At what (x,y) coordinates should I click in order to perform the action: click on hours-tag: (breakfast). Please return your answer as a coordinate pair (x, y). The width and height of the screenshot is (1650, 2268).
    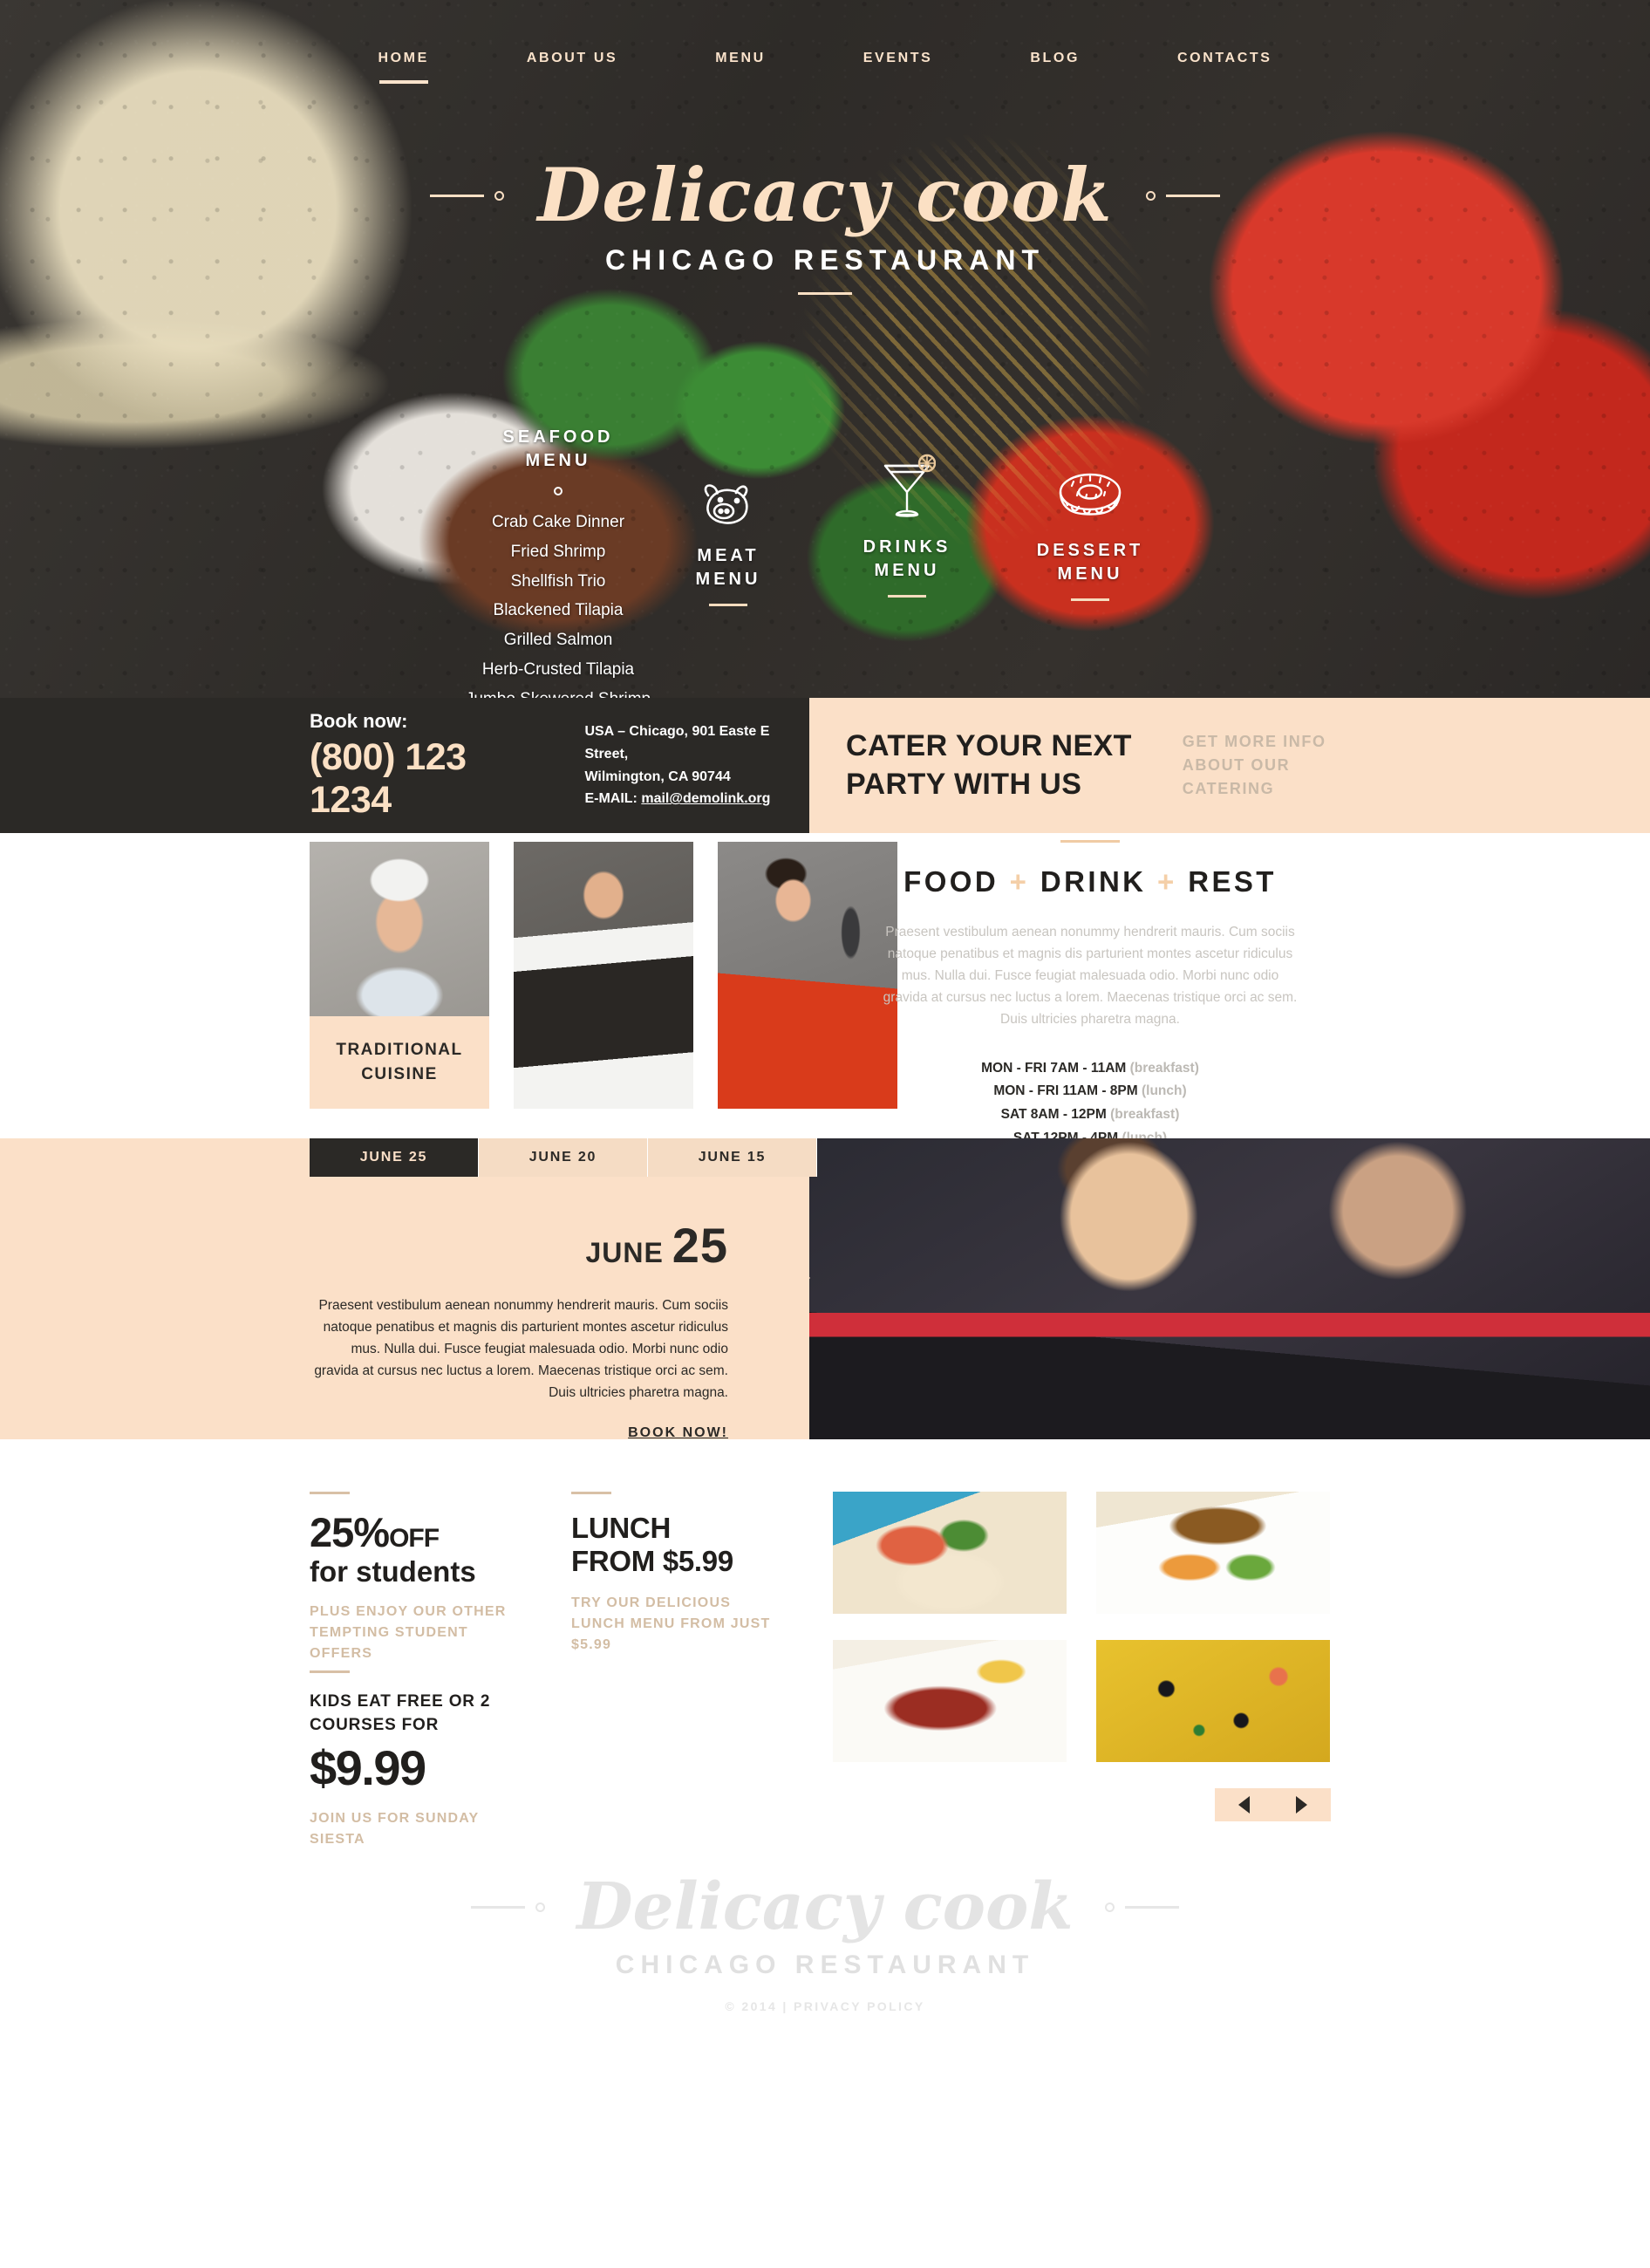
    Looking at the image, I should click on (1164, 1068).